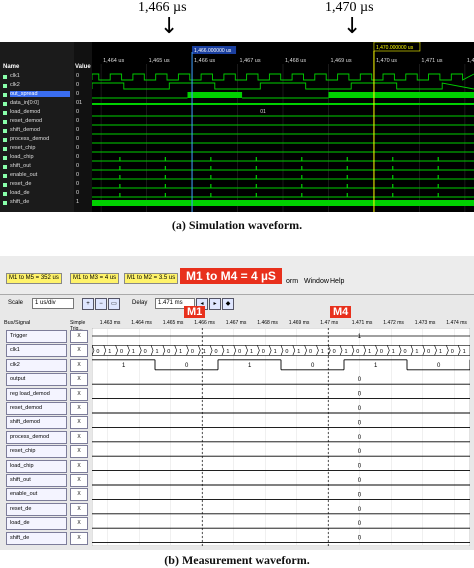 The height and width of the screenshot is (568, 474). I want to click on zoom-out-button: −, so click(101, 304).